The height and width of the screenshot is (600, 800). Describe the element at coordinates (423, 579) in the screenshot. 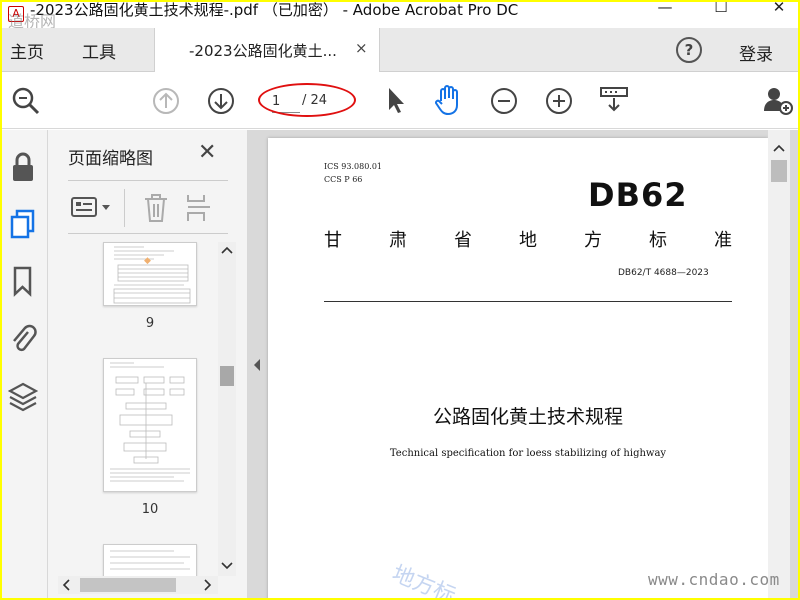

I see `diagonal-watermark: 地方标` at that location.